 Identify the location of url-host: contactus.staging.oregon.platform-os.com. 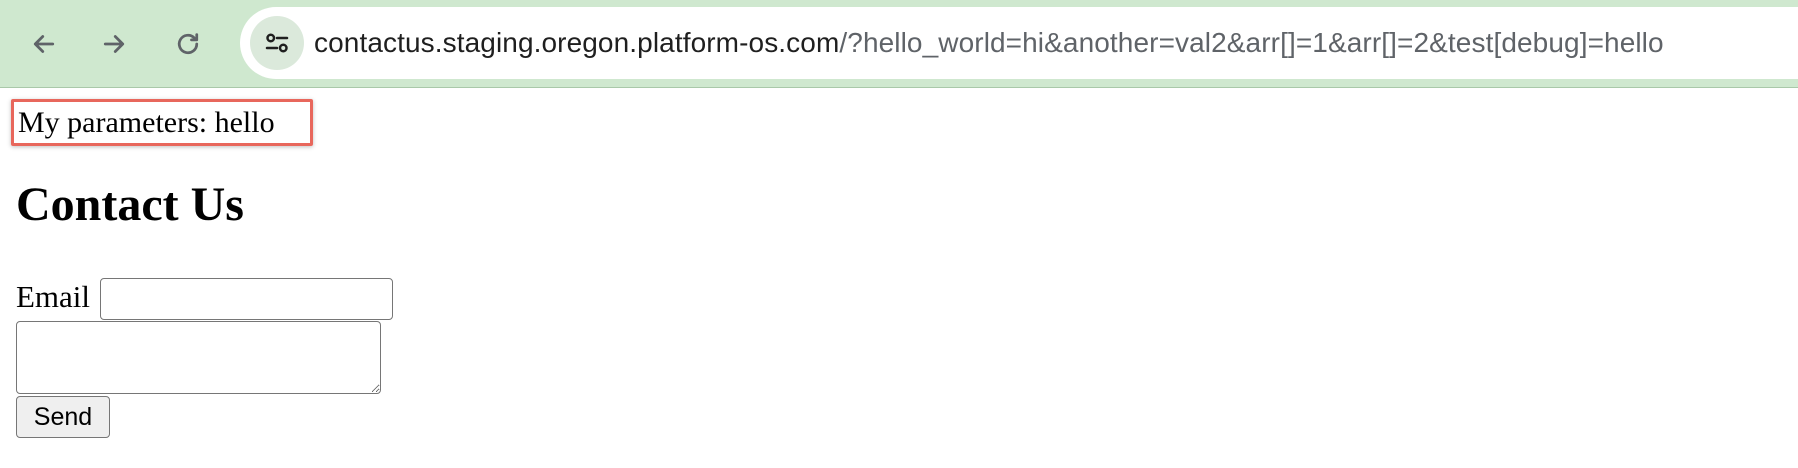
(577, 42).